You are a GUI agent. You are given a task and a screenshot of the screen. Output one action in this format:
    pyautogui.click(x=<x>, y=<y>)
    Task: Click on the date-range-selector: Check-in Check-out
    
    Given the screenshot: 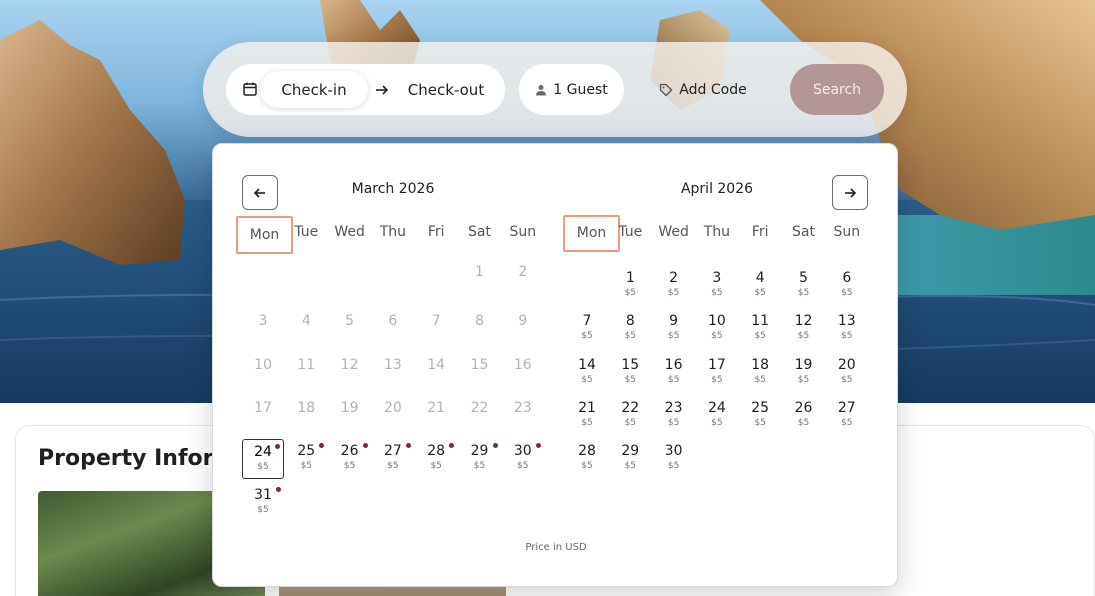 What is the action you would take?
    pyautogui.click(x=365, y=89)
    